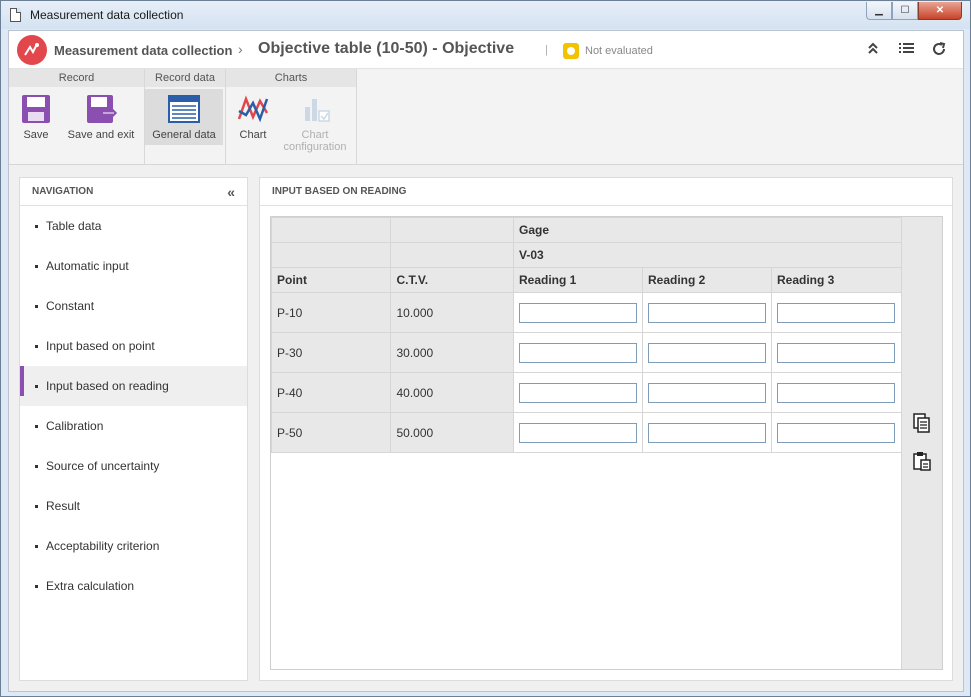  I want to click on save-and-exit-label: Save and exit, so click(101, 135).